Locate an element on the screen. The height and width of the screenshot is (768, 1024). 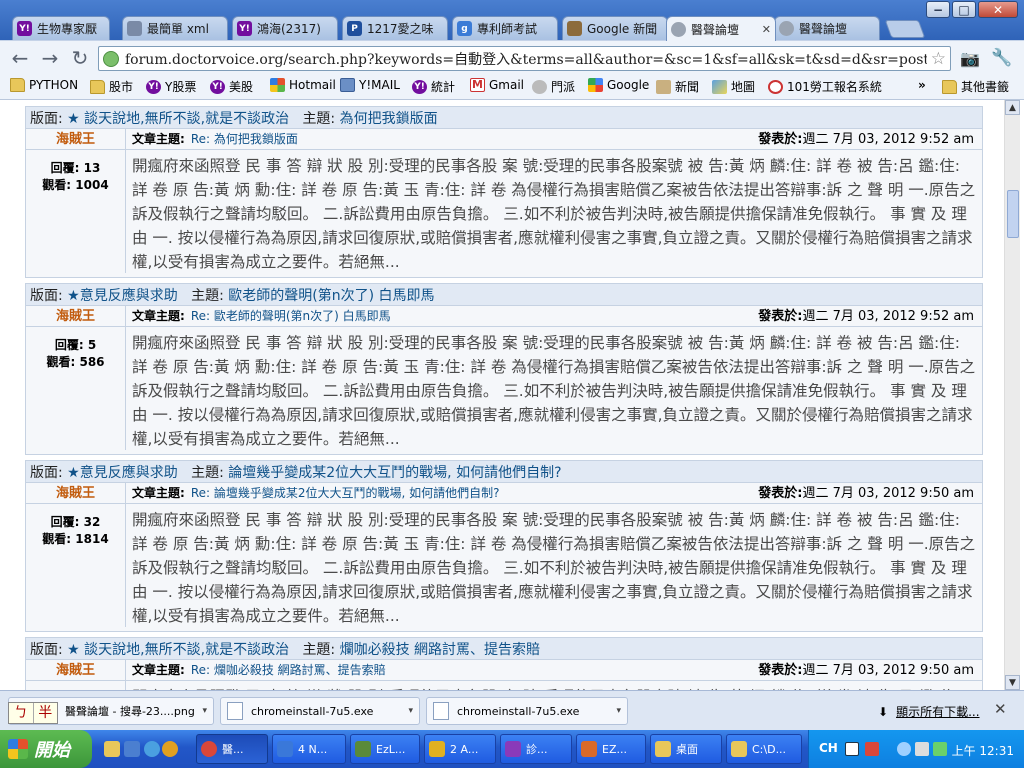
post-subject-link: Re: 歐老師的聲明(第n次了) 白馬即馬 is located at coordinates (291, 316).